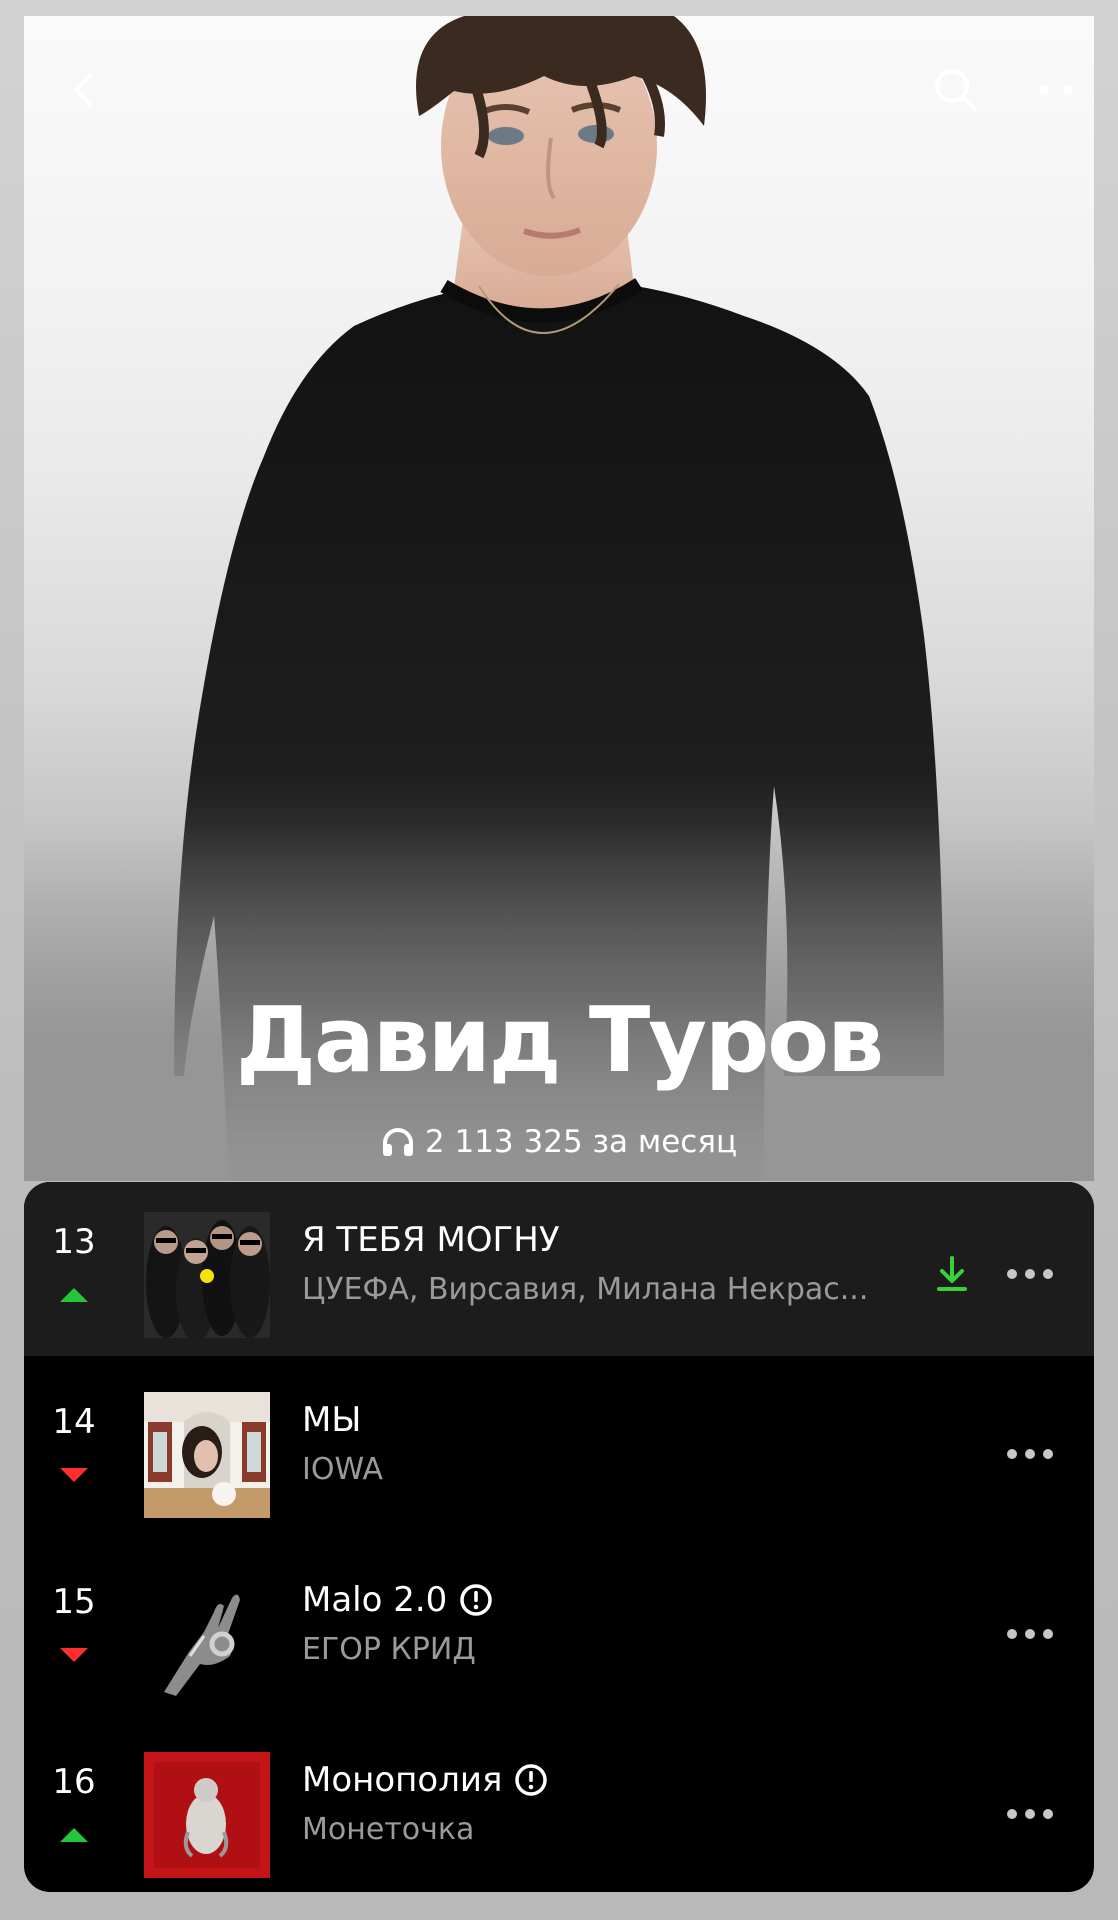 This screenshot has width=1118, height=1920. Describe the element at coordinates (559, 1807) in the screenshot. I see `track-row: 16 Монополия Монеточка` at that location.